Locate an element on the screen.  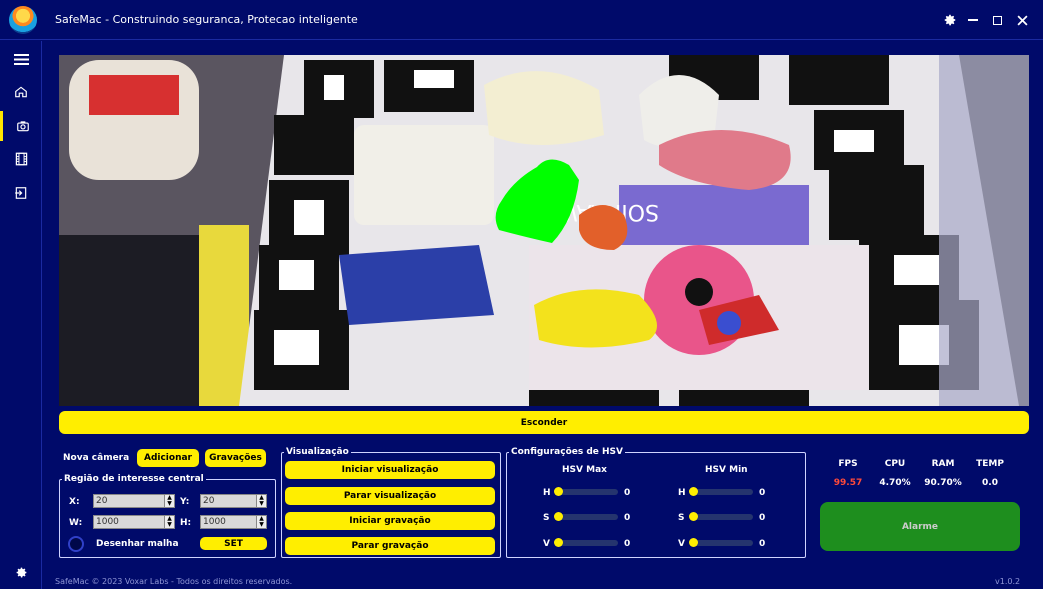
w-input: 1000 ▲ ▼ is located at coordinates (134, 522).